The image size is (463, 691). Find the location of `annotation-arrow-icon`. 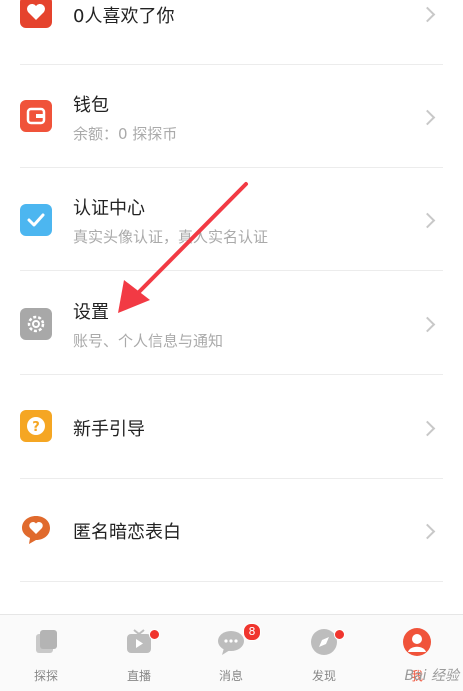

annotation-arrow-icon is located at coordinates (183, 247).